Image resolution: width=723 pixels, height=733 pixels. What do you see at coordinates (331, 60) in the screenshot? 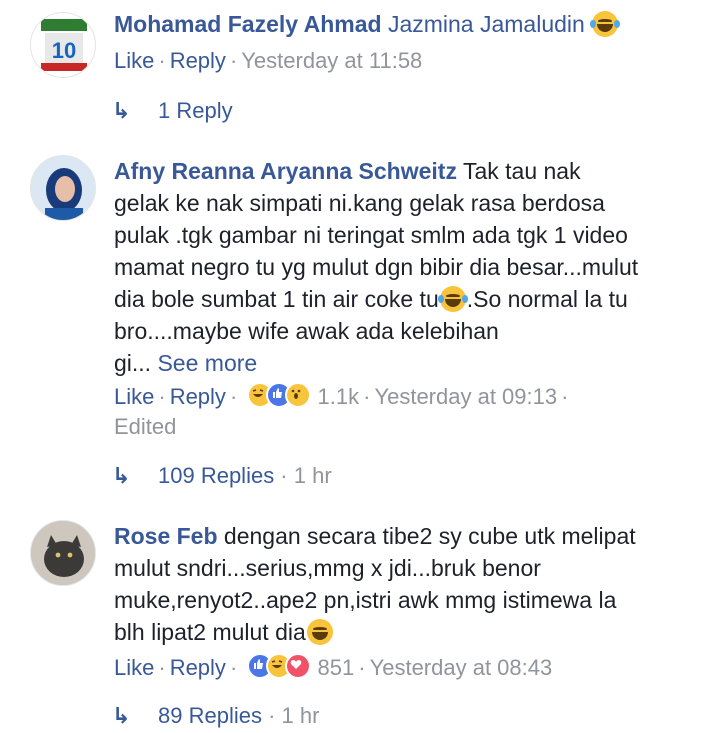
I see `comment-timestamp: Yesterday at 11:58` at bounding box center [331, 60].